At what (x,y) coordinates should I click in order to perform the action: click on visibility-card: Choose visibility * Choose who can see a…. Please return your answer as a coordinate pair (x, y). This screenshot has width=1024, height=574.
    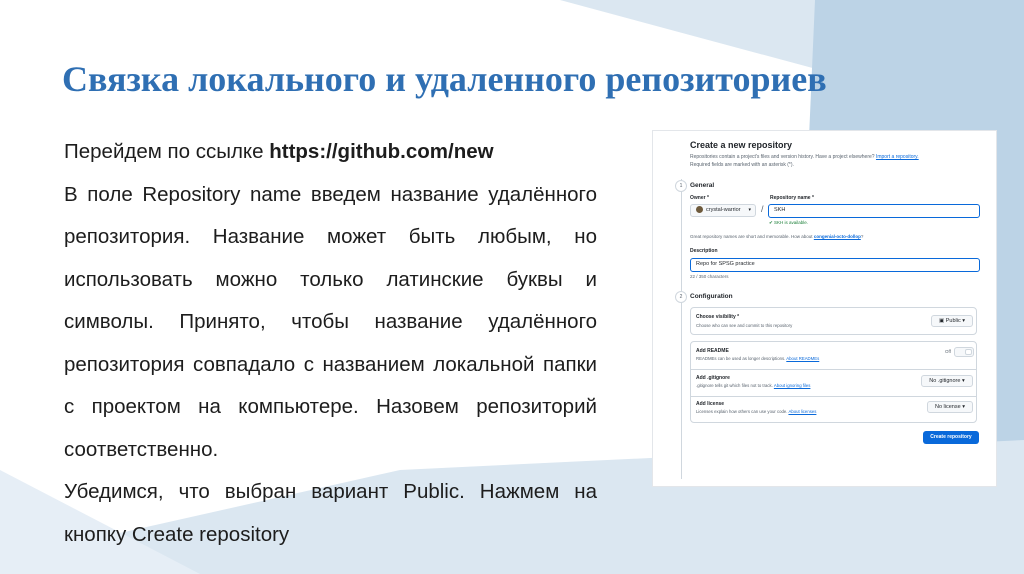
    Looking at the image, I should click on (833, 321).